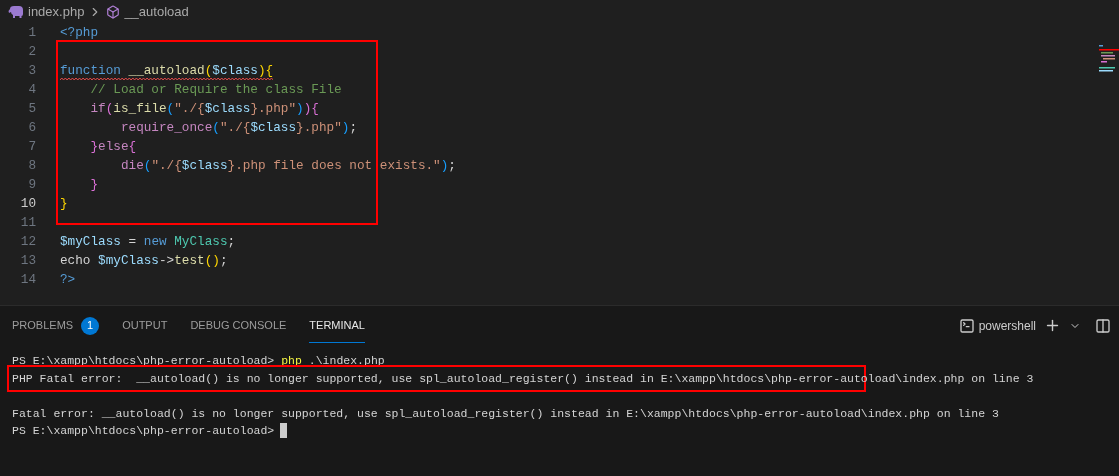  What do you see at coordinates (1103, 325) in the screenshot?
I see `split-icon` at bounding box center [1103, 325].